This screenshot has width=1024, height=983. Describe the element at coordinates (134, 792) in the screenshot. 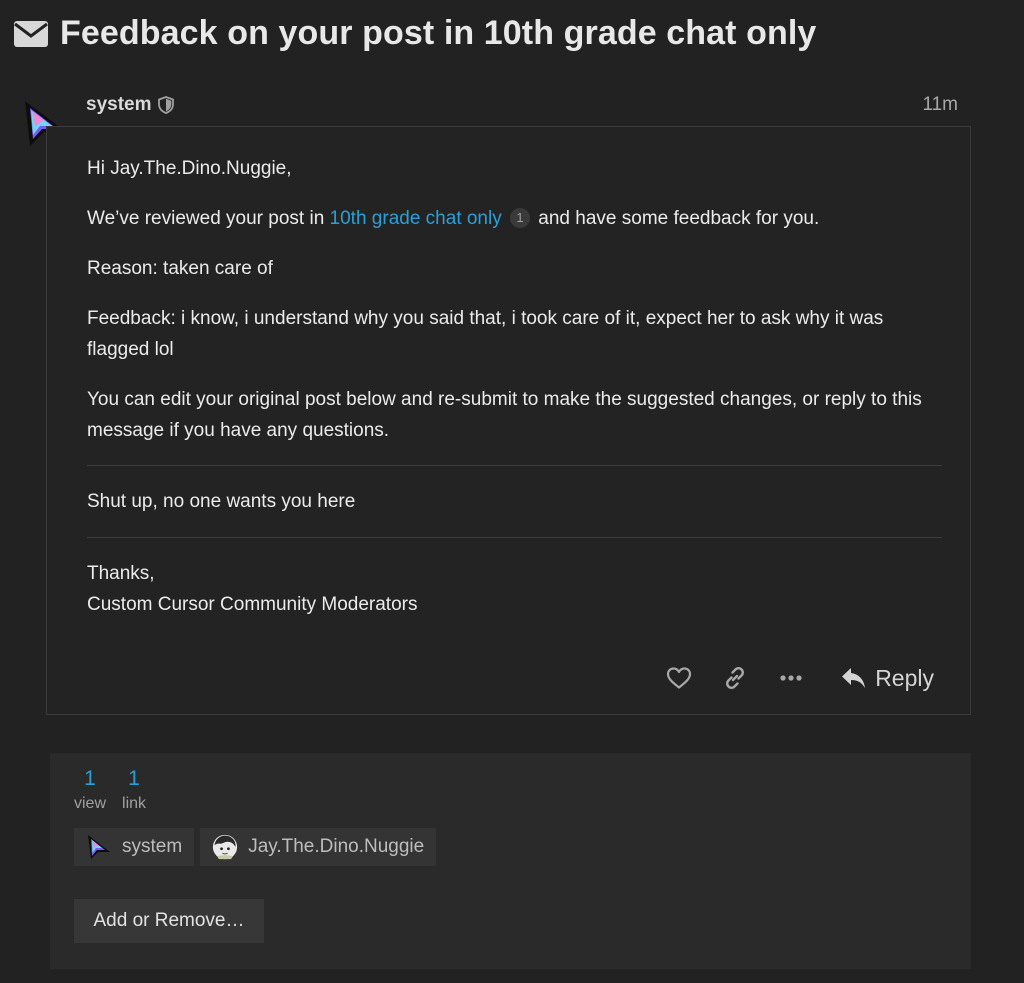

I see `links-stat: 1 link` at that location.